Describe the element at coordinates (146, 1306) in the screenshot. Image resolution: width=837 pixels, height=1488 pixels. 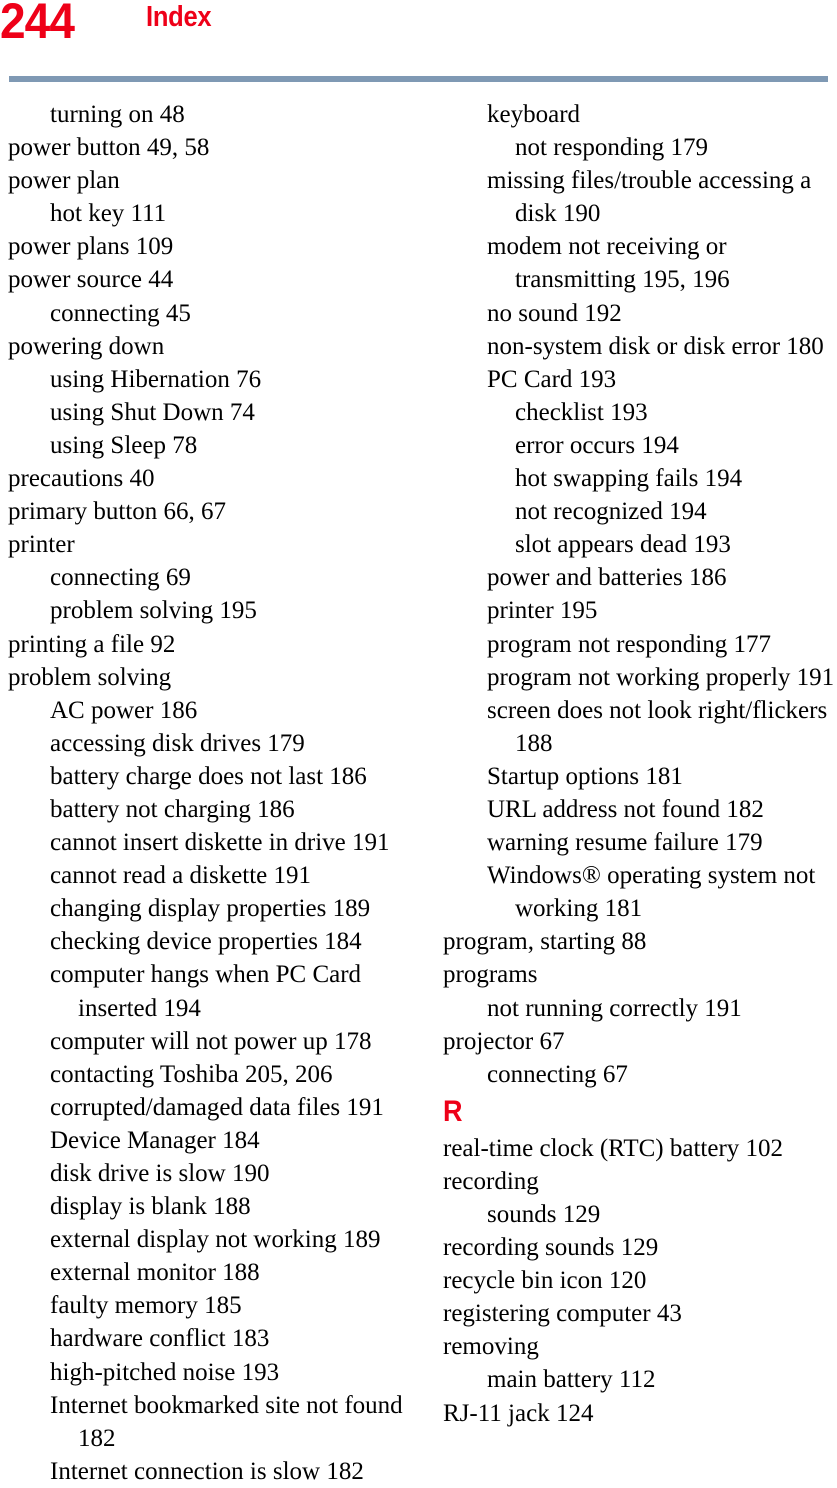
I see `index-entry: faulty memory 185` at that location.